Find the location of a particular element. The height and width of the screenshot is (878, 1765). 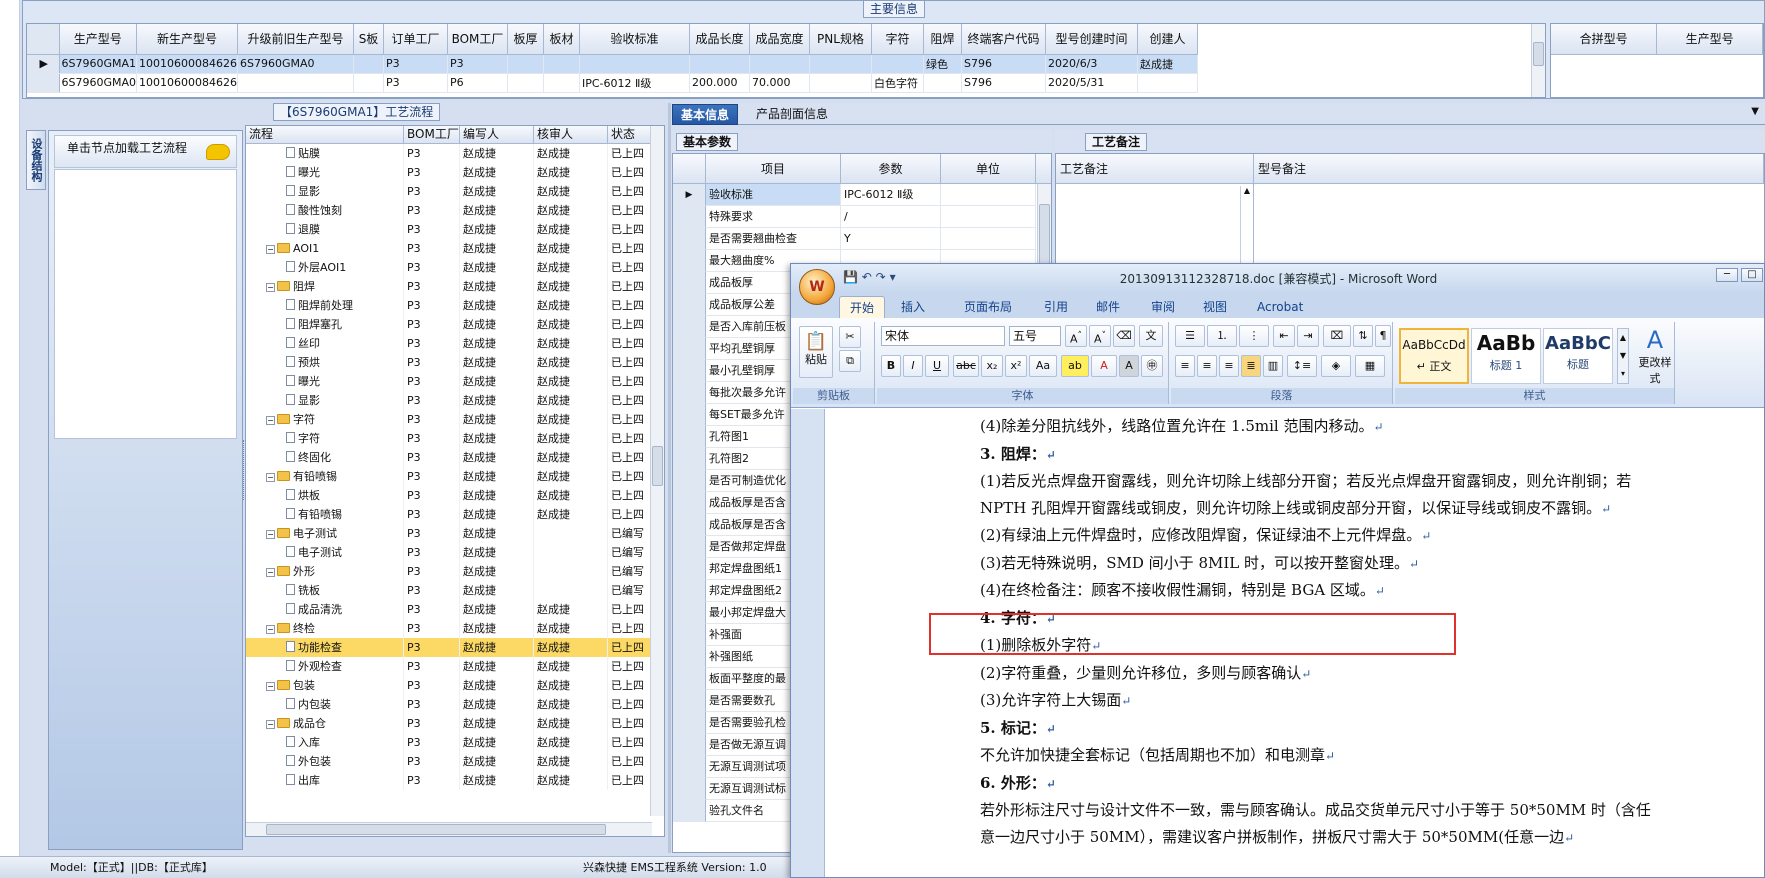

word-tab-references: 引用 is located at coordinates (1056, 307).